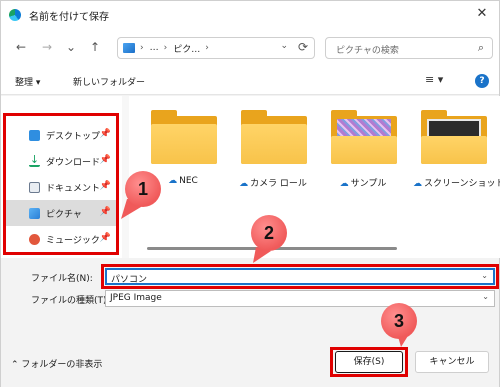 The width and height of the screenshot is (500, 387). I want to click on annotation-badge: 2, so click(269, 233).